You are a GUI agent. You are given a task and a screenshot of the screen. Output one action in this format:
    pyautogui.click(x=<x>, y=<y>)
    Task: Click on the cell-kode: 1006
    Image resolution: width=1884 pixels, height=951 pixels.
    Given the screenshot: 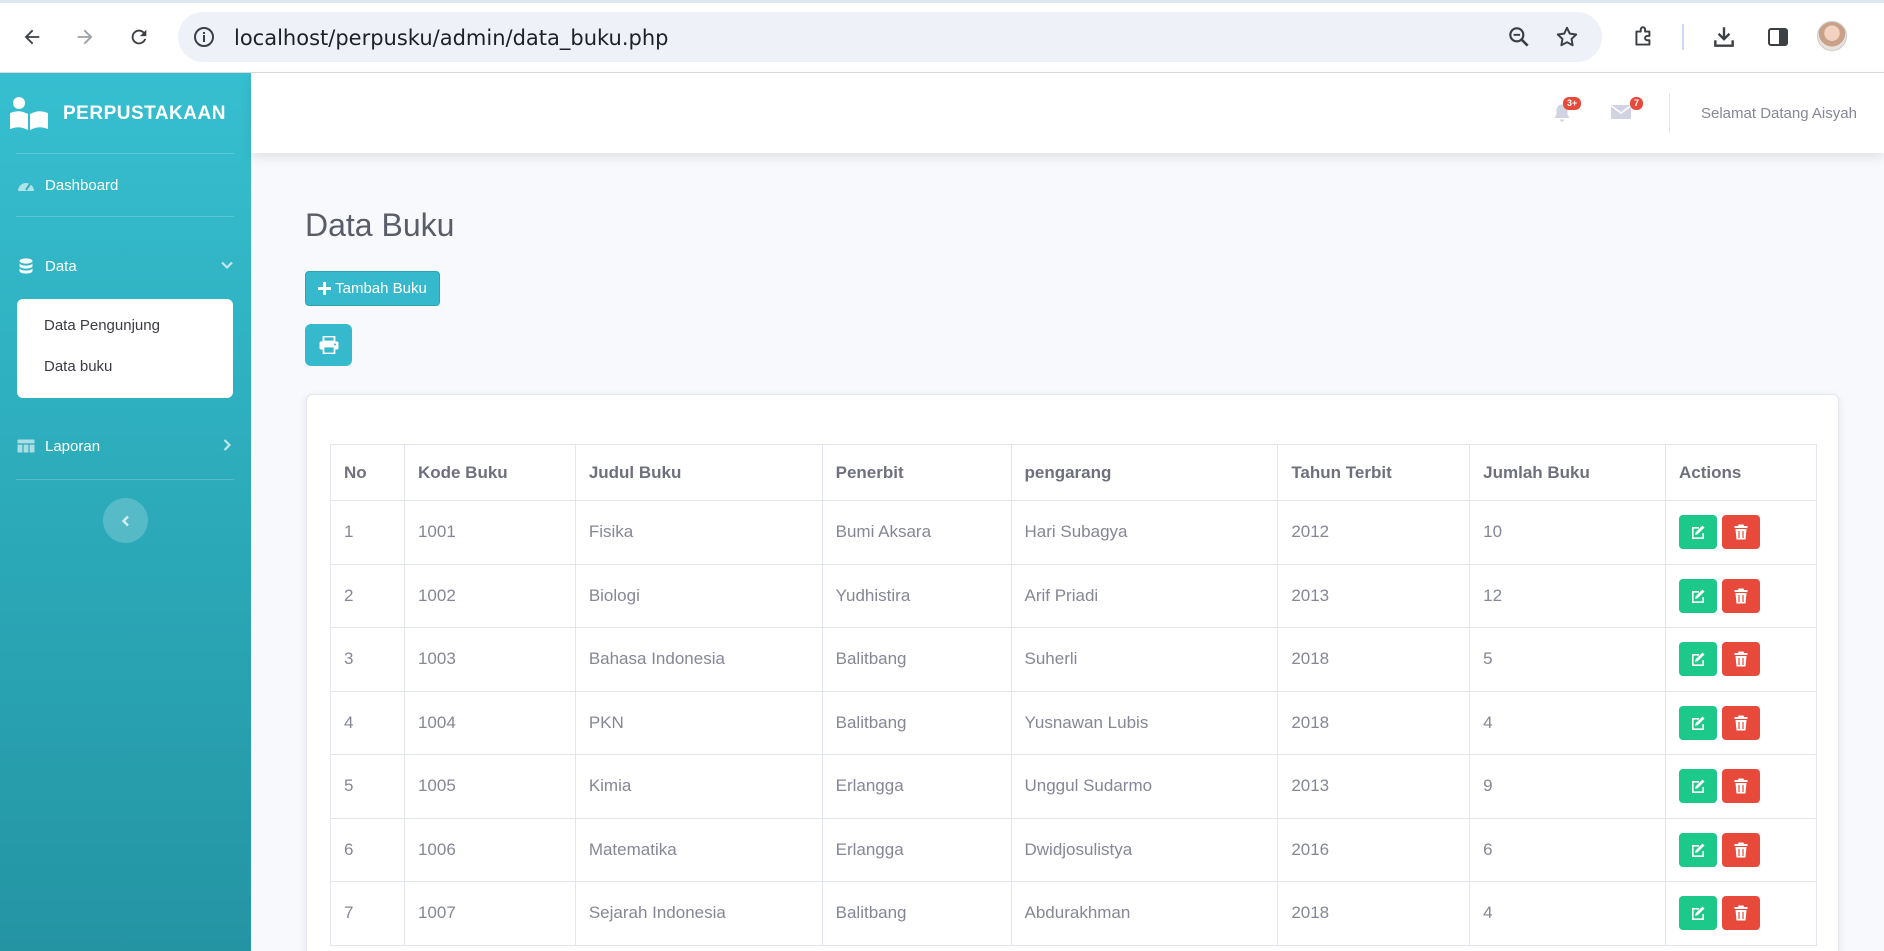 What is the action you would take?
    pyautogui.click(x=489, y=849)
    